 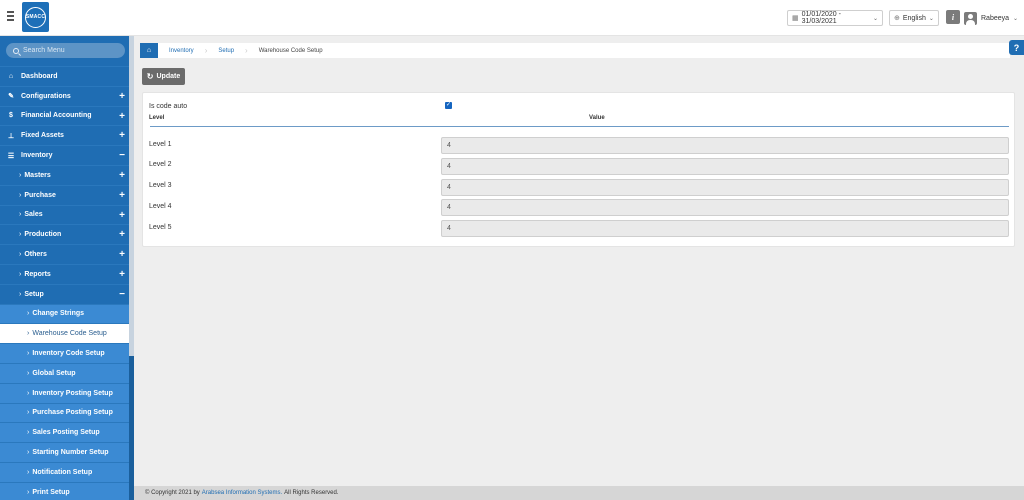 I want to click on sidebar-item-financial-accounting: $ Financial Accounting +, so click(x=64, y=115).